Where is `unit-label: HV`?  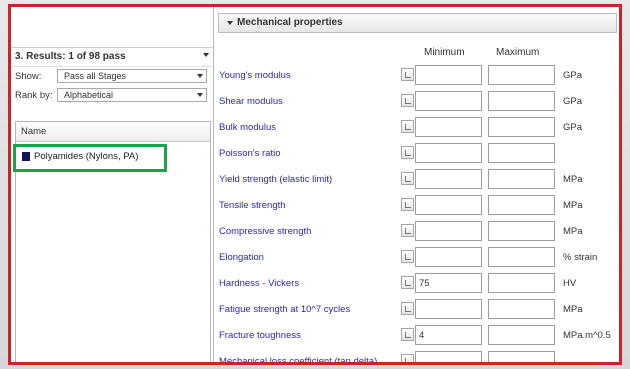
unit-label: HV is located at coordinates (570, 283).